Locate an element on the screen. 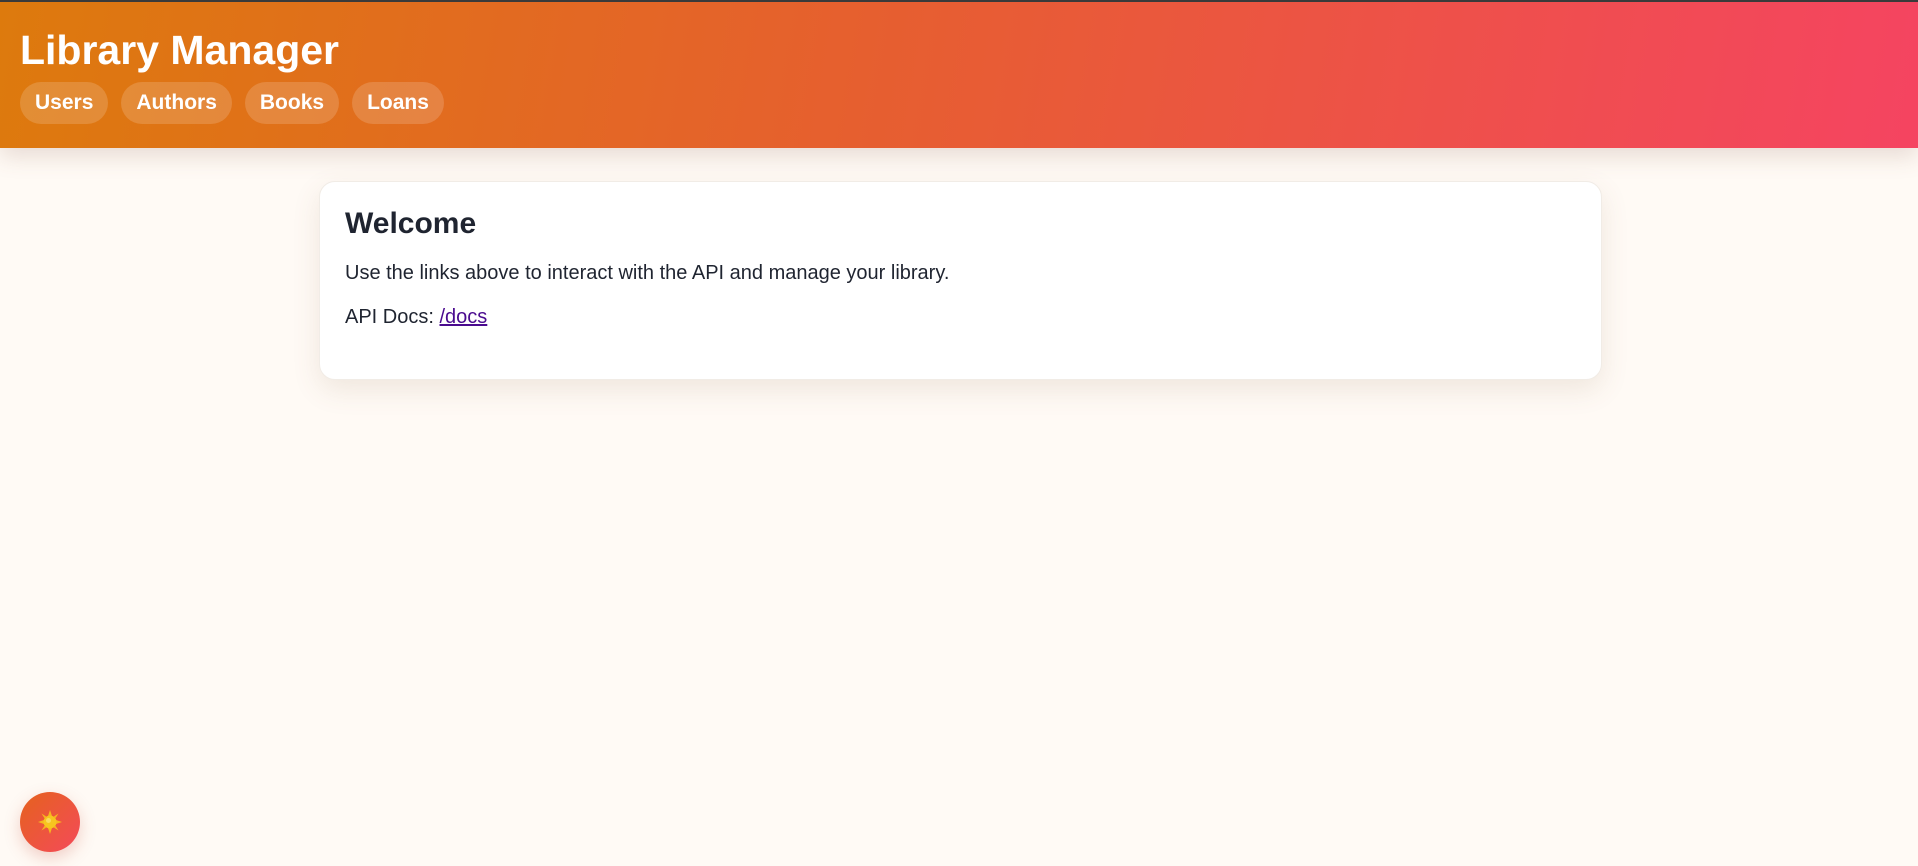  main-nav: Users Authors Books Loans is located at coordinates (232, 103).